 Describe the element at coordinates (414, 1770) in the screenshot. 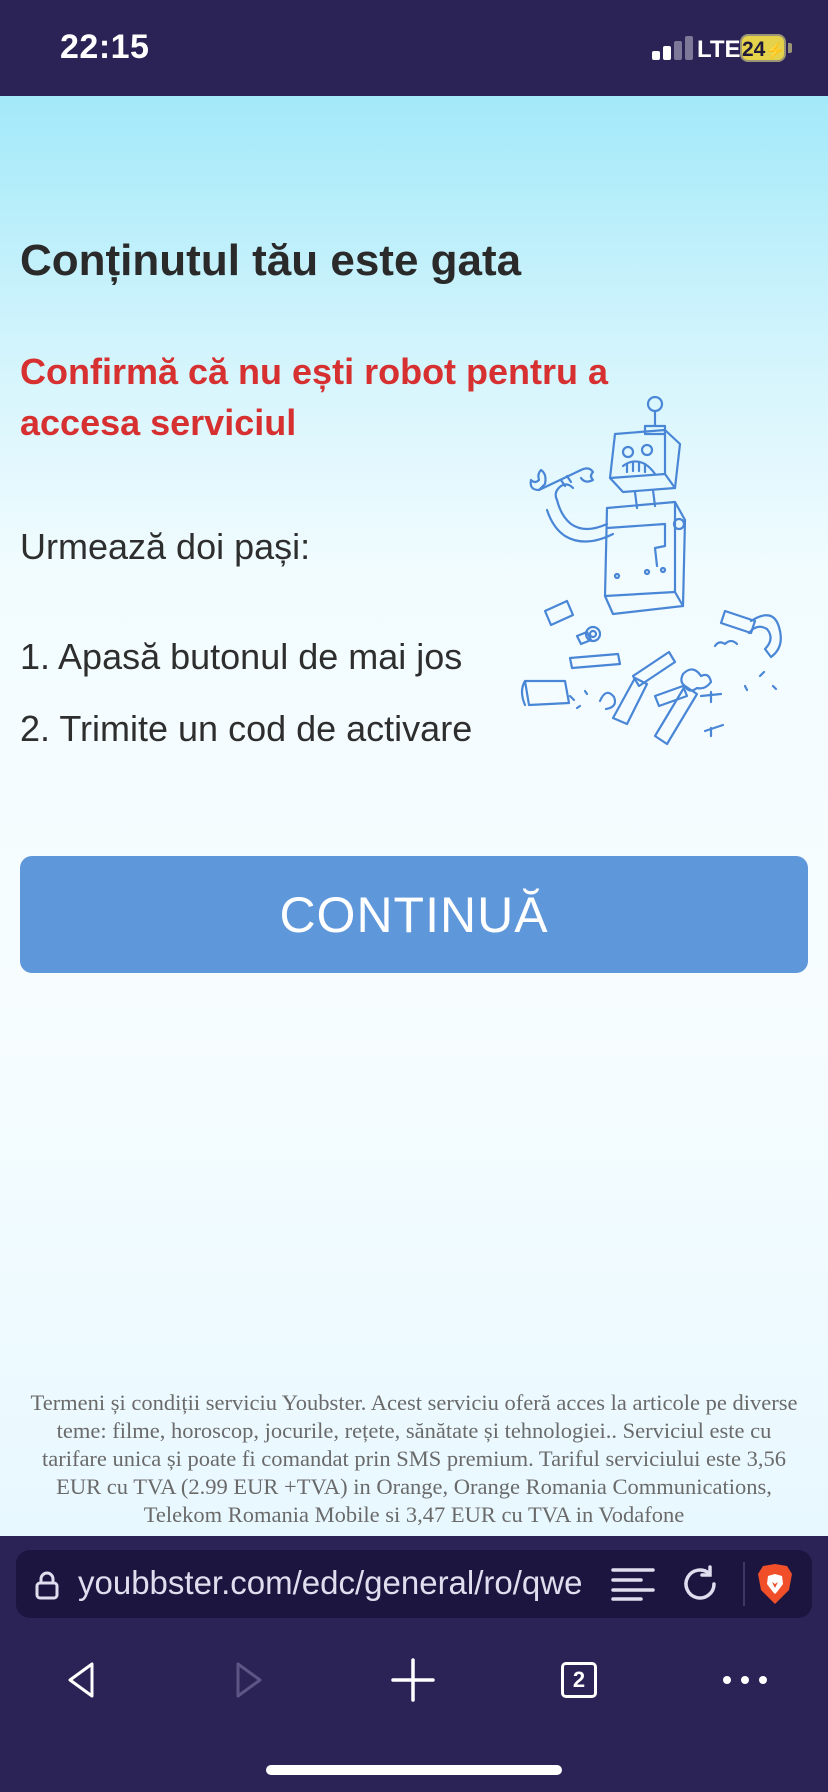

I see `home-indicator` at that location.